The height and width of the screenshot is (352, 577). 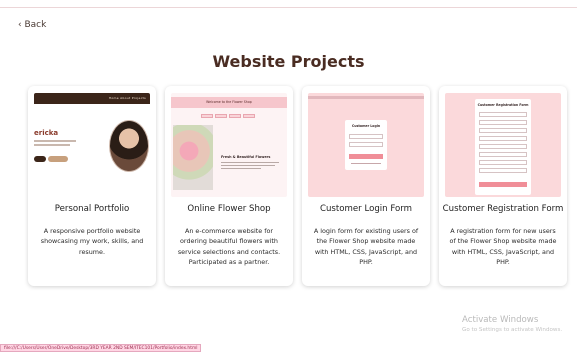 What do you see at coordinates (229, 209) in the screenshot?
I see `project-title: Online Flower Shop` at bounding box center [229, 209].